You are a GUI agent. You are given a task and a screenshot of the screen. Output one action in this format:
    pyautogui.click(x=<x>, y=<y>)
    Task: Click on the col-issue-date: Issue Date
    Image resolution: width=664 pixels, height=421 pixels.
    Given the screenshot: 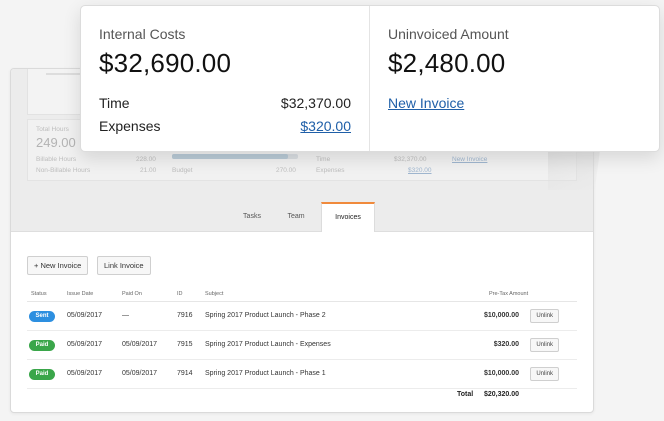 What is the action you would take?
    pyautogui.click(x=80, y=294)
    